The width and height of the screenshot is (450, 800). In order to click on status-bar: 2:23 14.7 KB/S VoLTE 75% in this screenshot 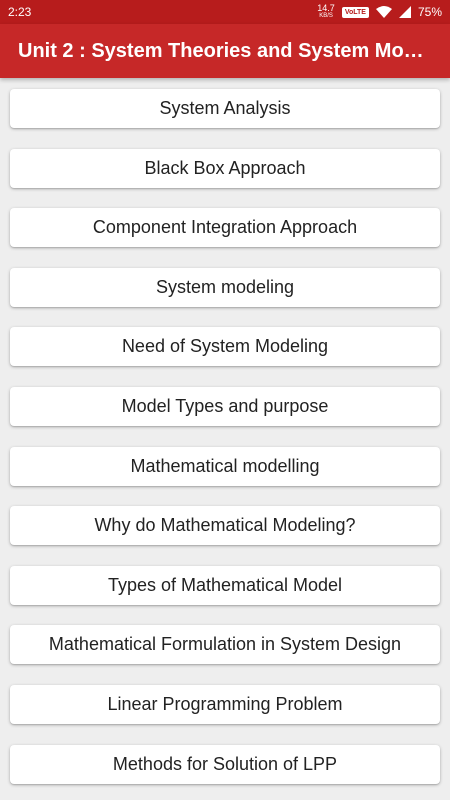, I will do `click(225, 12)`.